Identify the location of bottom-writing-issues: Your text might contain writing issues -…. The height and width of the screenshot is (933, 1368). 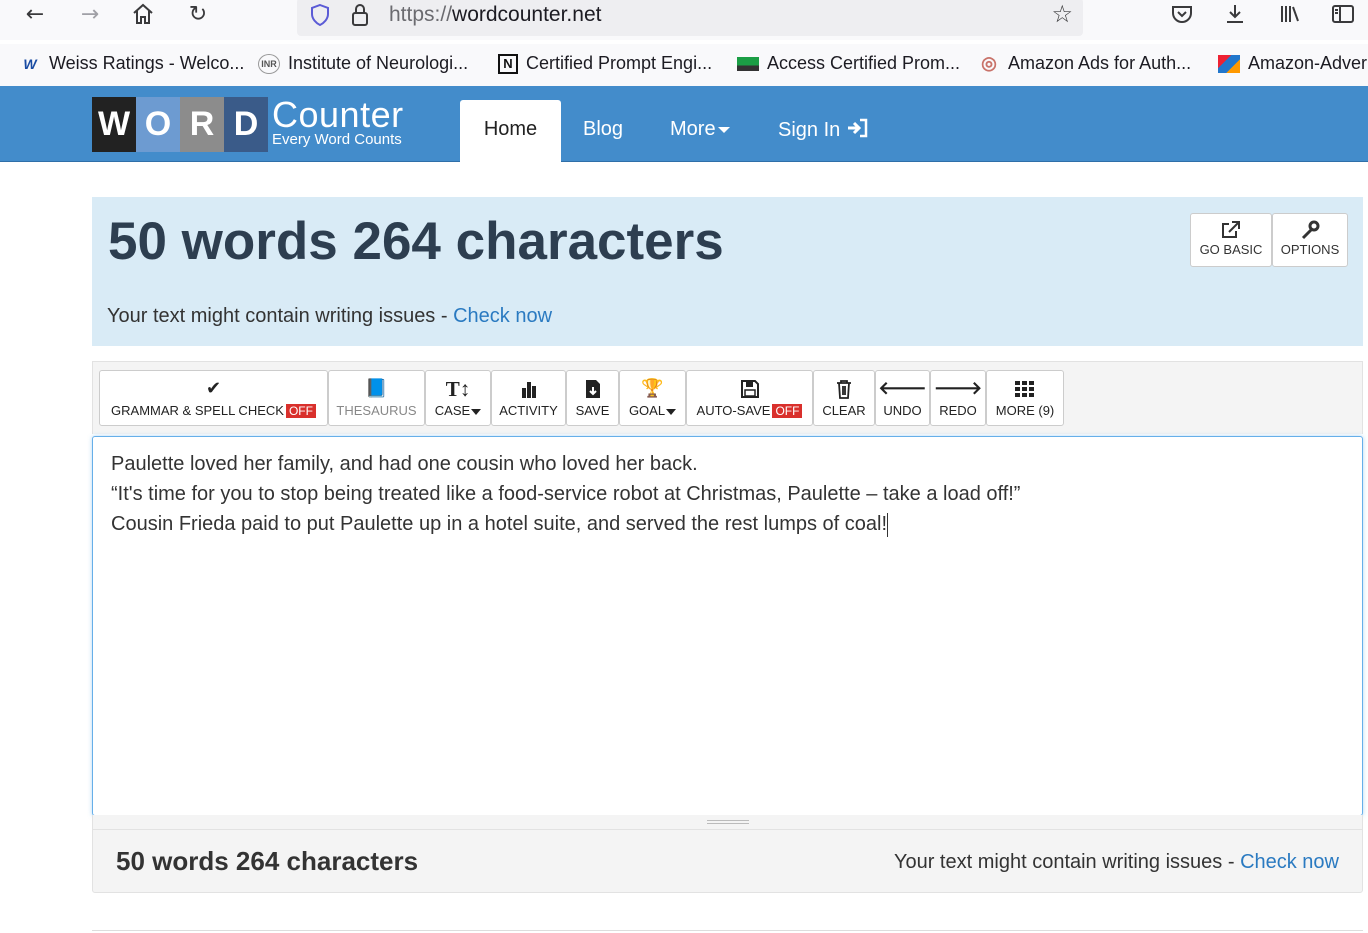
(1116, 862).